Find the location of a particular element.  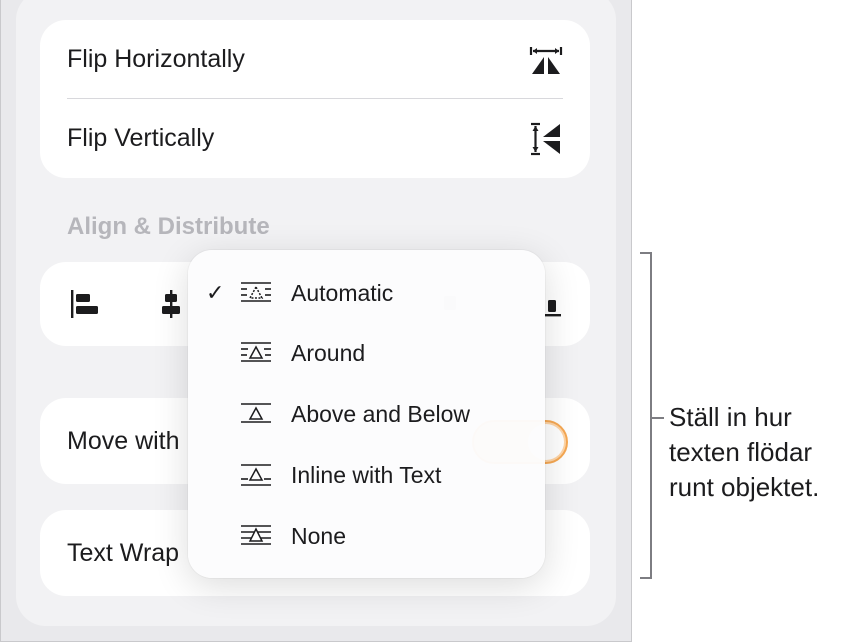

text-wrap-label: Text Wrap is located at coordinates (123, 552).